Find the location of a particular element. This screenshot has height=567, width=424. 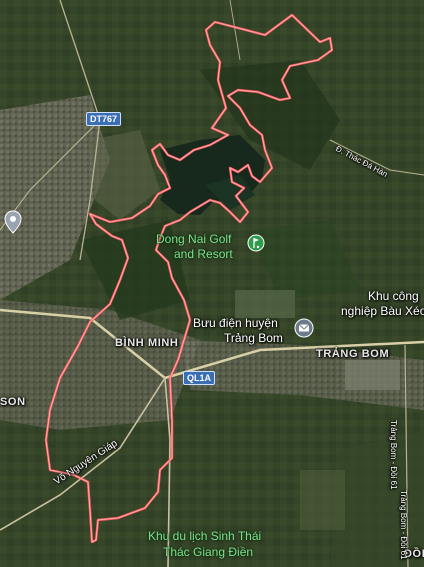

area-label-binh-minh: BÌNH MINH is located at coordinates (147, 343).